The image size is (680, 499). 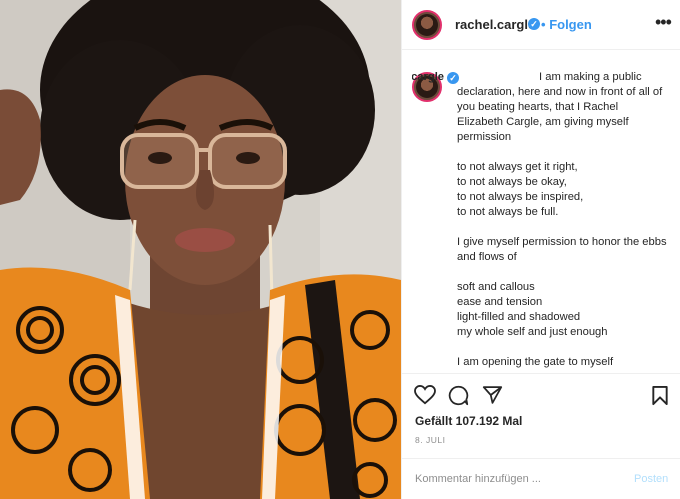 I want to click on avatar, so click(x=427, y=25).